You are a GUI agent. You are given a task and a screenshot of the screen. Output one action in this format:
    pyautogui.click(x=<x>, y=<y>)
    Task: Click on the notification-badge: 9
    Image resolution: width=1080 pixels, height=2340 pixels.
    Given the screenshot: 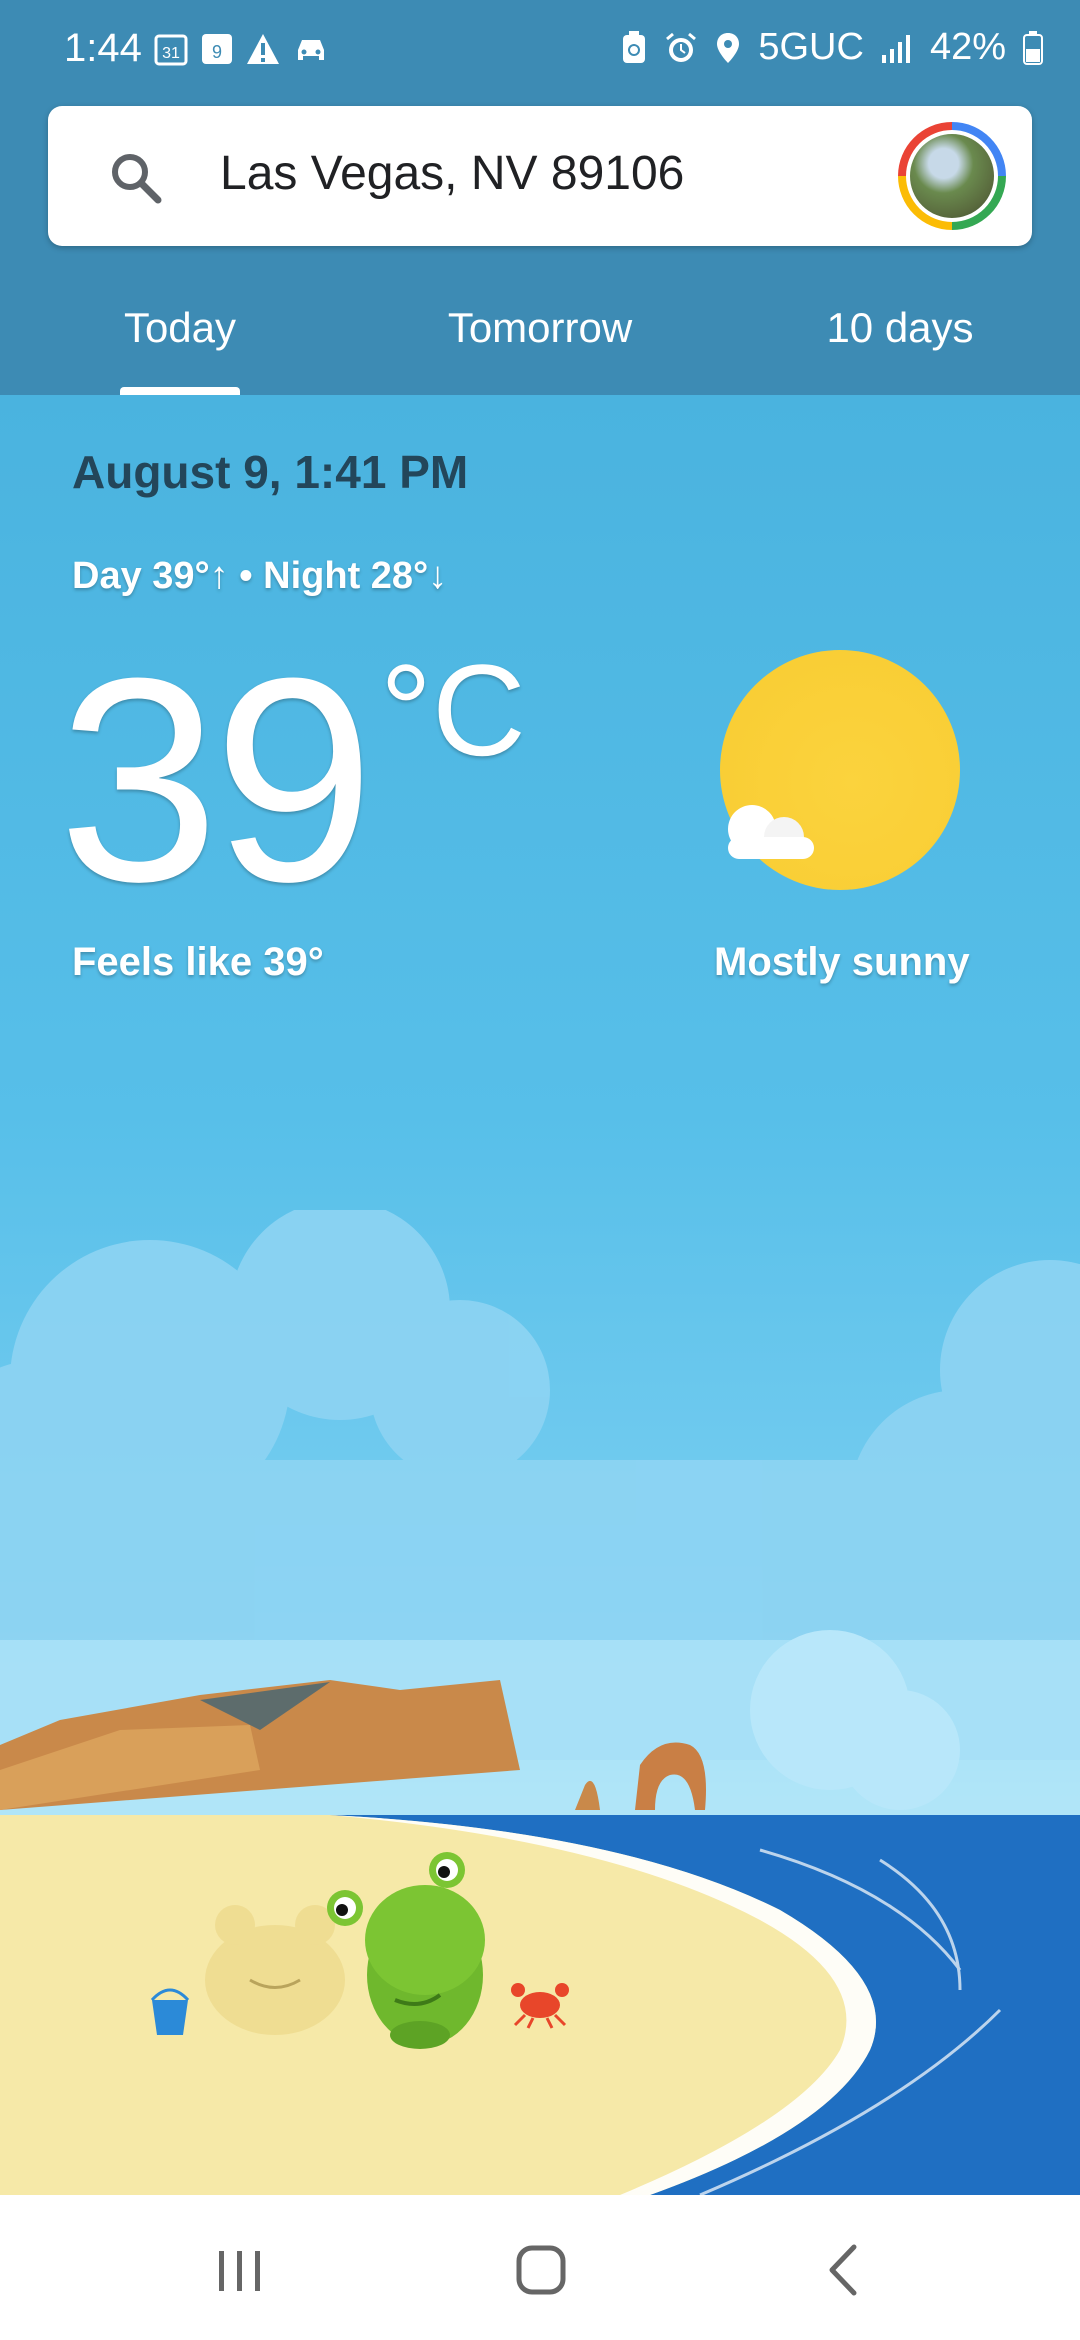 What is the action you would take?
    pyautogui.click(x=217, y=52)
    